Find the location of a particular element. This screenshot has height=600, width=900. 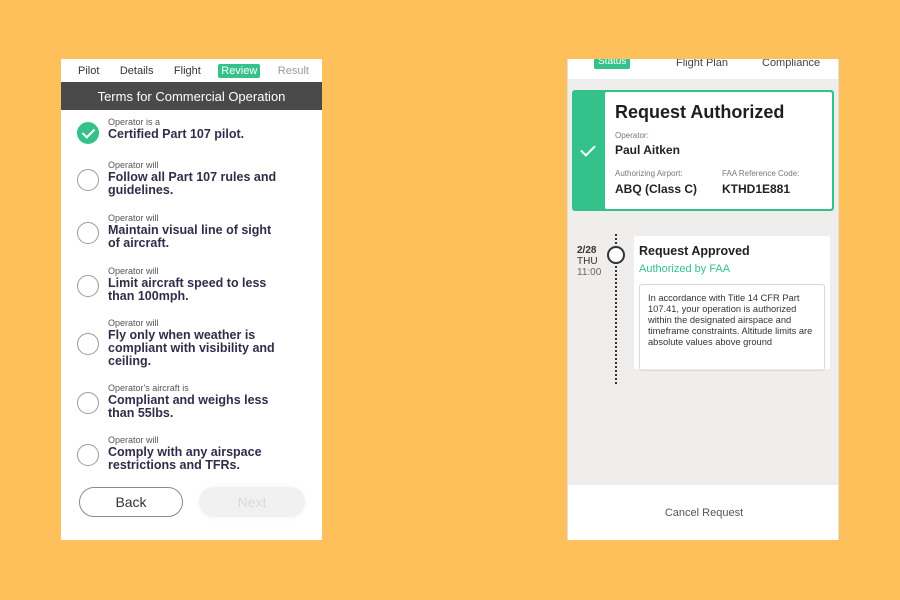

nav-buttons: Back Next is located at coordinates (192, 502).